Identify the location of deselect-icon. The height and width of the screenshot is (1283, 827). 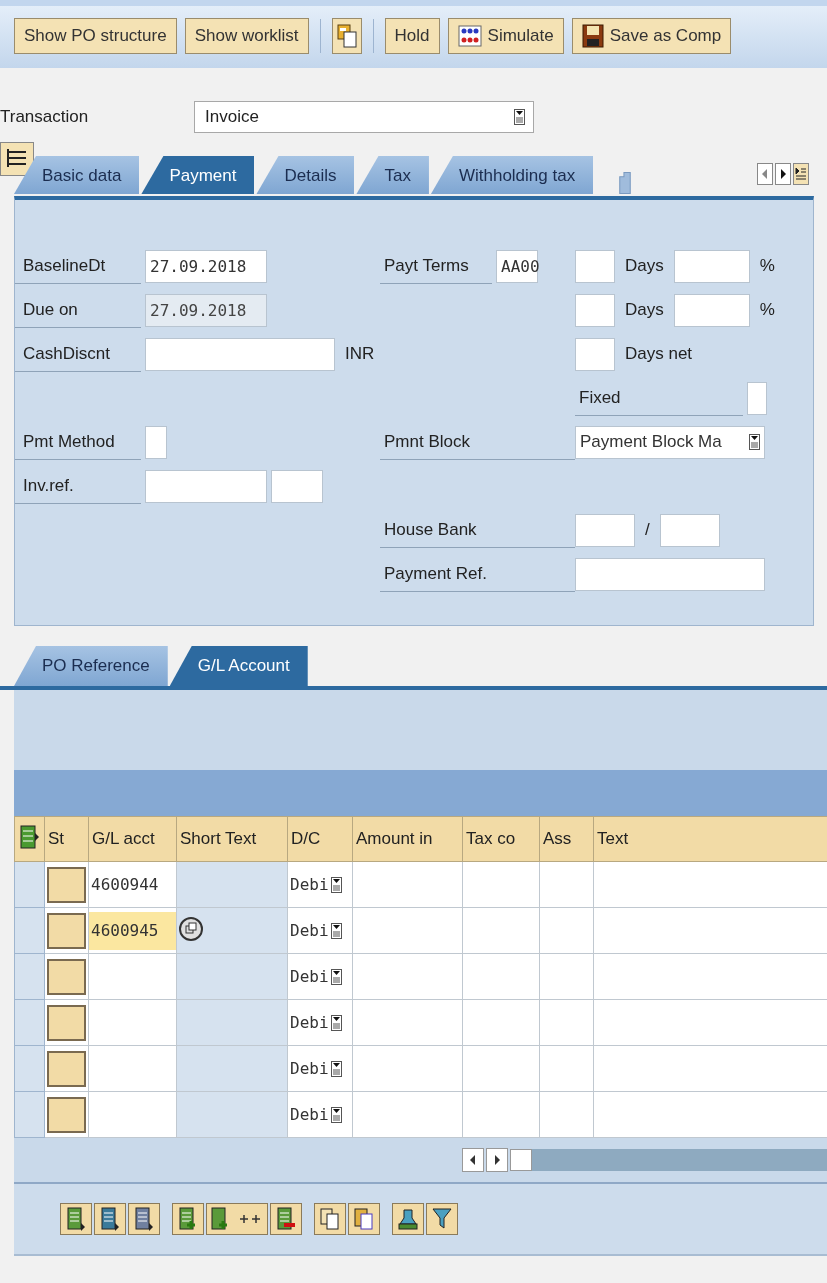
(144, 1219).